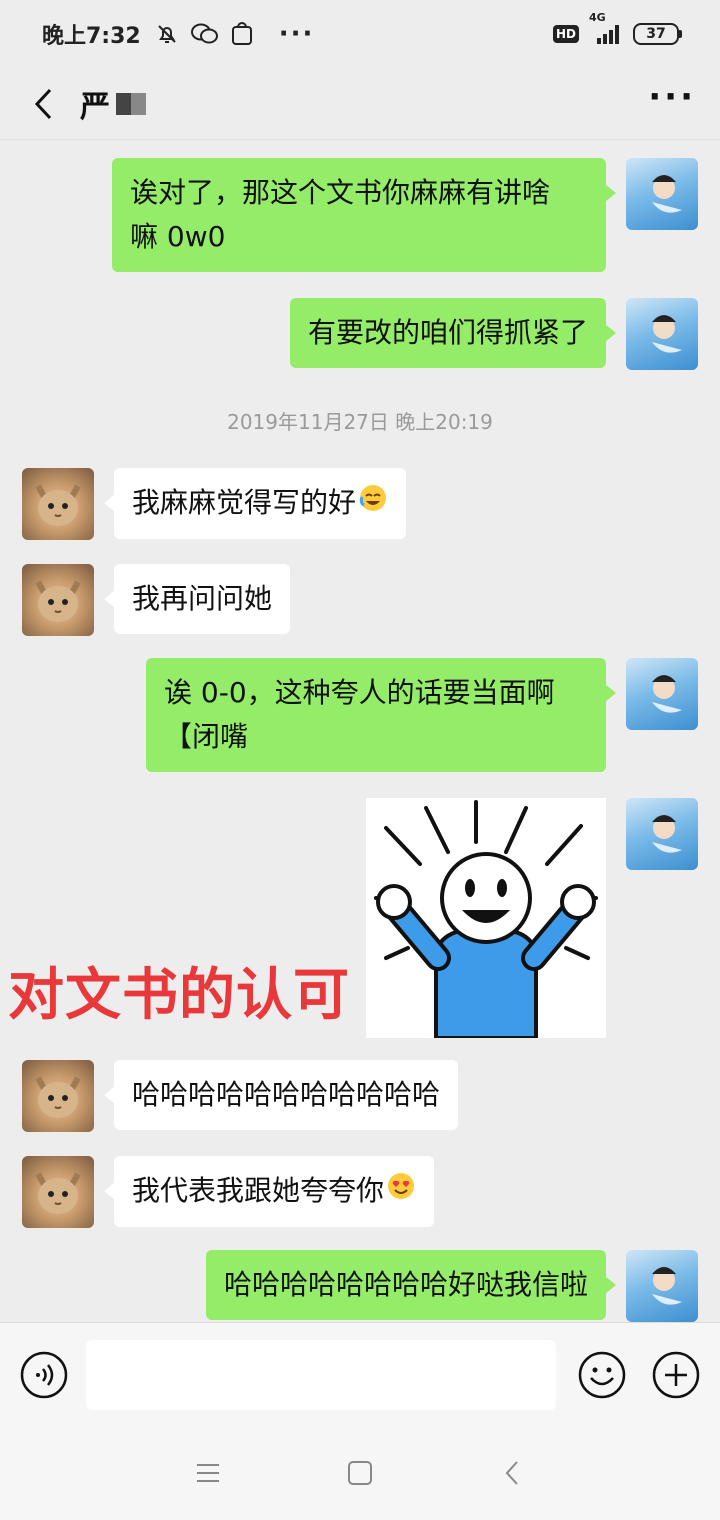 This screenshot has height=1520, width=720. What do you see at coordinates (113, 104) in the screenshot?
I see `contact-name: 严` at bounding box center [113, 104].